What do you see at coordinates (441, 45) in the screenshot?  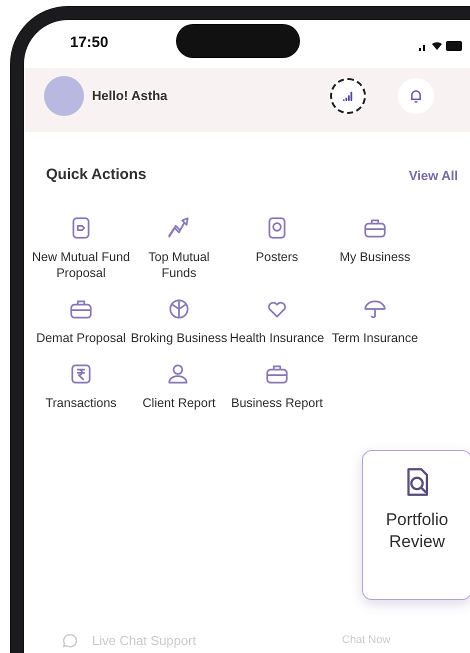 I see `status-icons` at bounding box center [441, 45].